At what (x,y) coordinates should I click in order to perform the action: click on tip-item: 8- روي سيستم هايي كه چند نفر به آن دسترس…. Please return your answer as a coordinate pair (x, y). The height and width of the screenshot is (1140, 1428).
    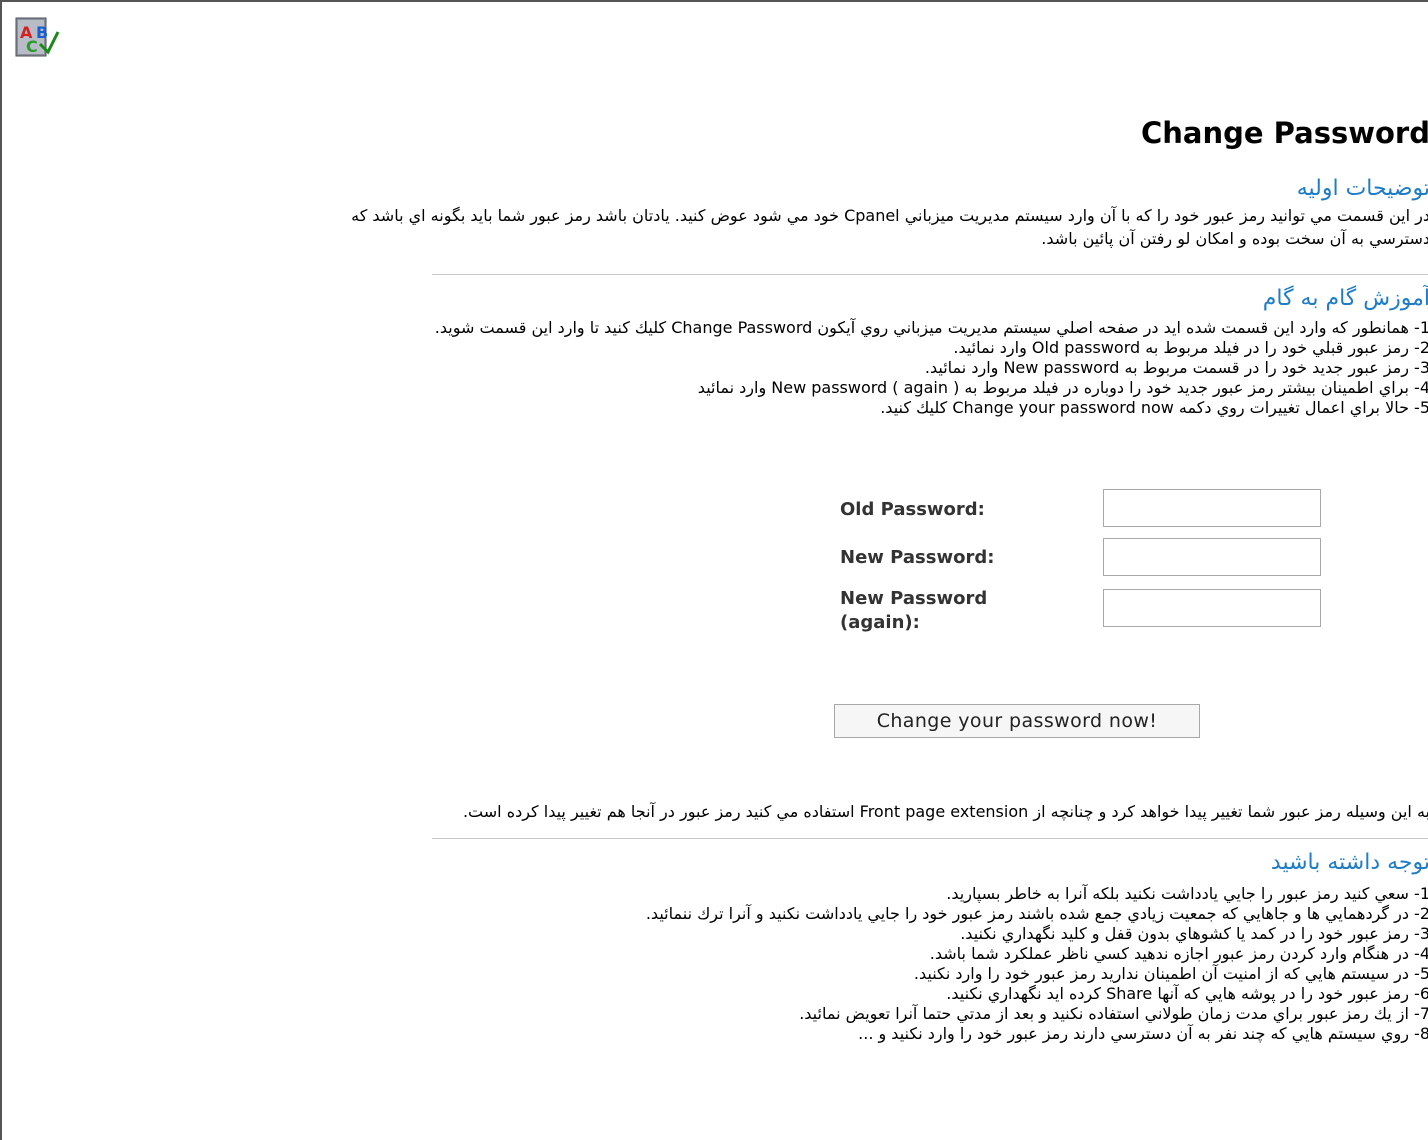
    Looking at the image, I should click on (1143, 1033).